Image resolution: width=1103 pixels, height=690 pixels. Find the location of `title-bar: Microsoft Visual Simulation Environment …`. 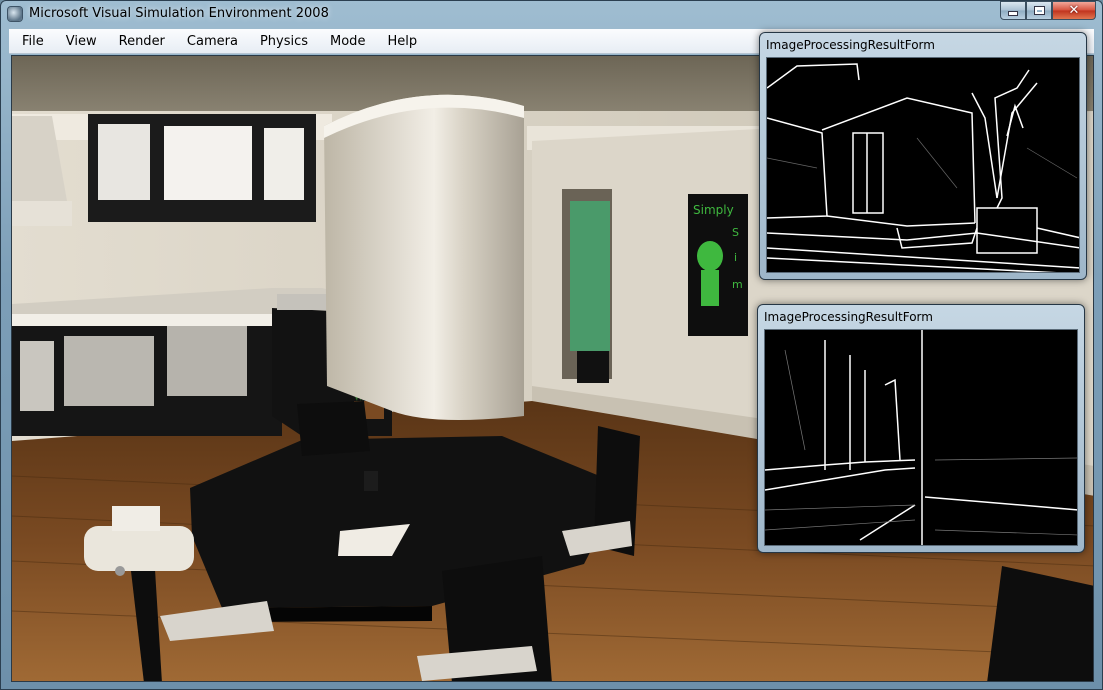

title-bar: Microsoft Visual Simulation Environment … is located at coordinates (551, 14).